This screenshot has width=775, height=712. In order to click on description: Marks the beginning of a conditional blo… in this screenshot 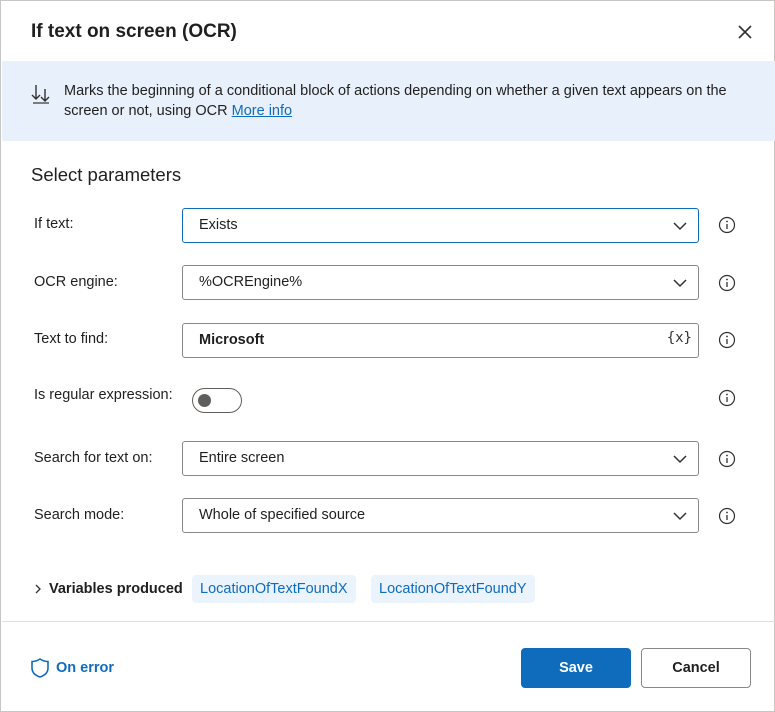, I will do `click(395, 101)`.